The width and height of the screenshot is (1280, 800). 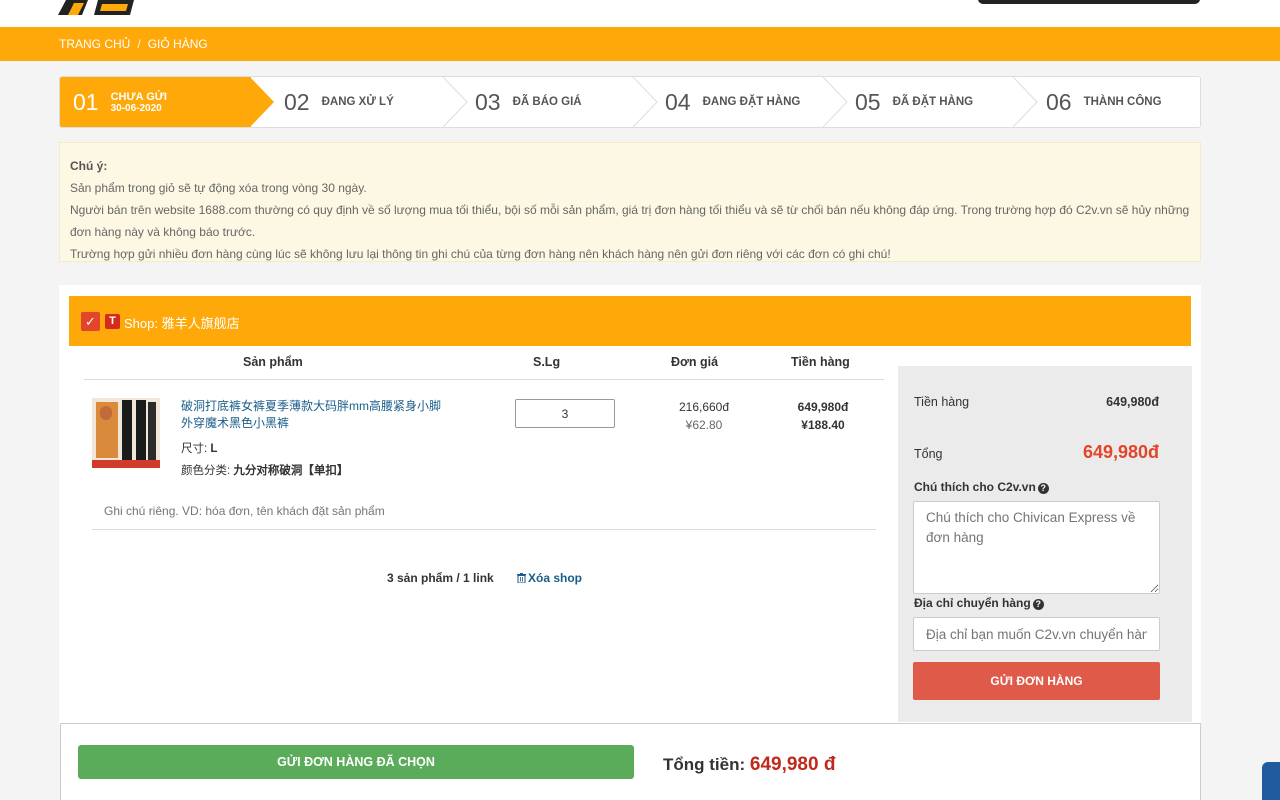 What do you see at coordinates (928, 454) in the screenshot?
I see `total-label: Tổng` at bounding box center [928, 454].